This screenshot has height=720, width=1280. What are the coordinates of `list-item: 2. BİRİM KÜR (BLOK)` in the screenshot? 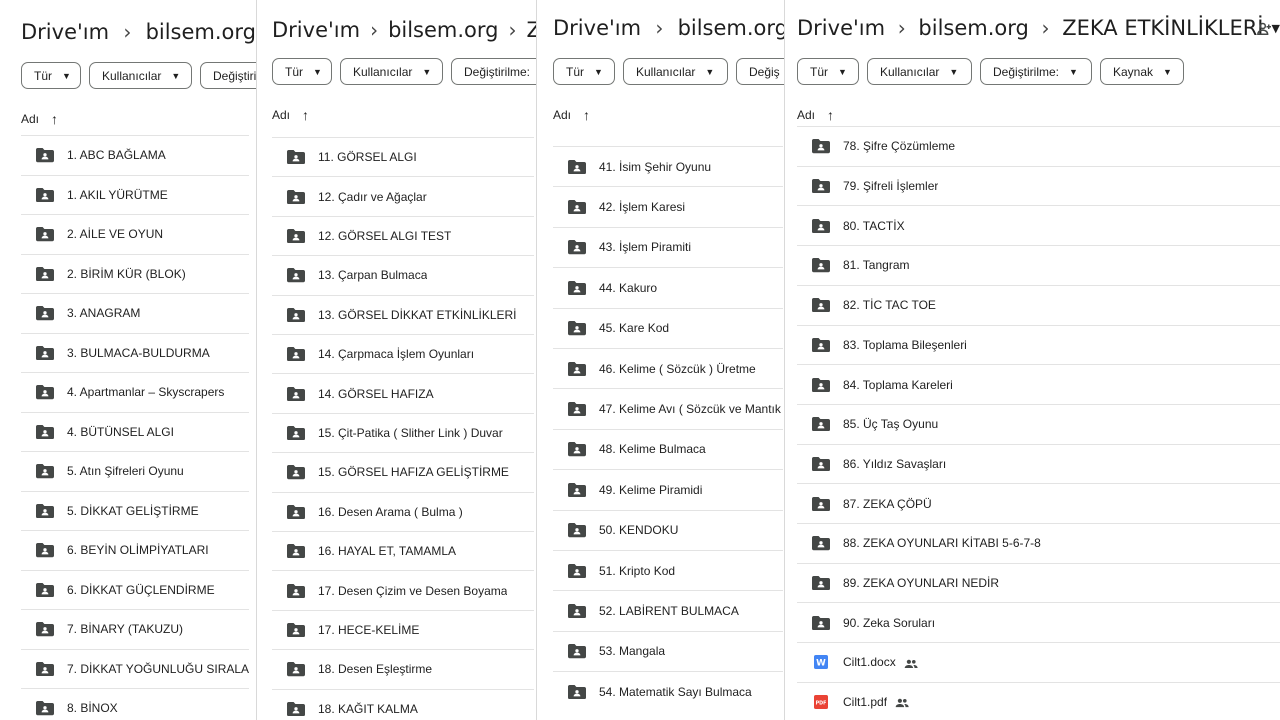 It's located at (135, 273).